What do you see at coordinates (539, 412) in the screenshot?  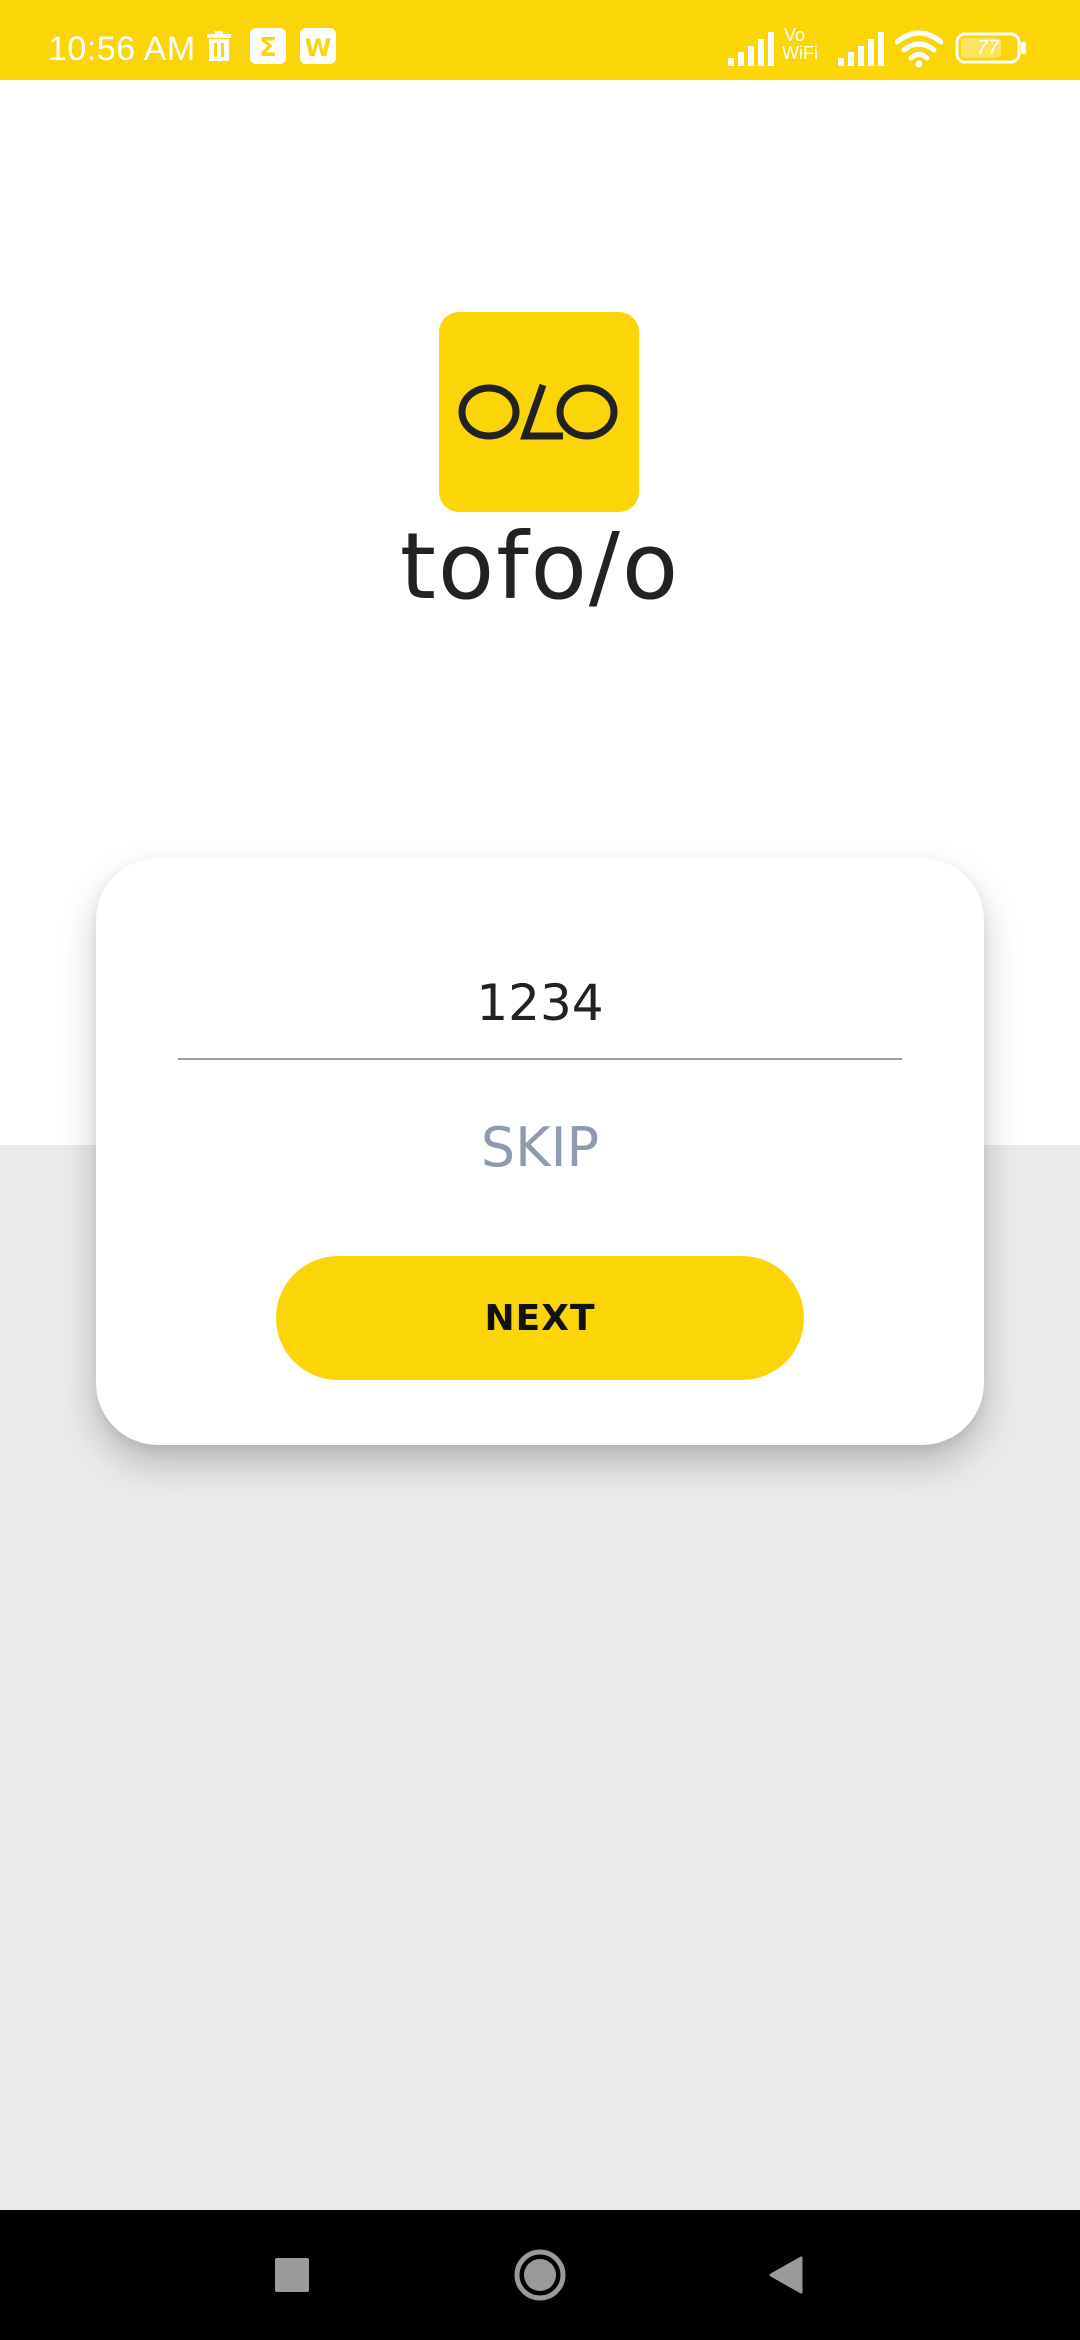 I see `brand-logo-icon` at bounding box center [539, 412].